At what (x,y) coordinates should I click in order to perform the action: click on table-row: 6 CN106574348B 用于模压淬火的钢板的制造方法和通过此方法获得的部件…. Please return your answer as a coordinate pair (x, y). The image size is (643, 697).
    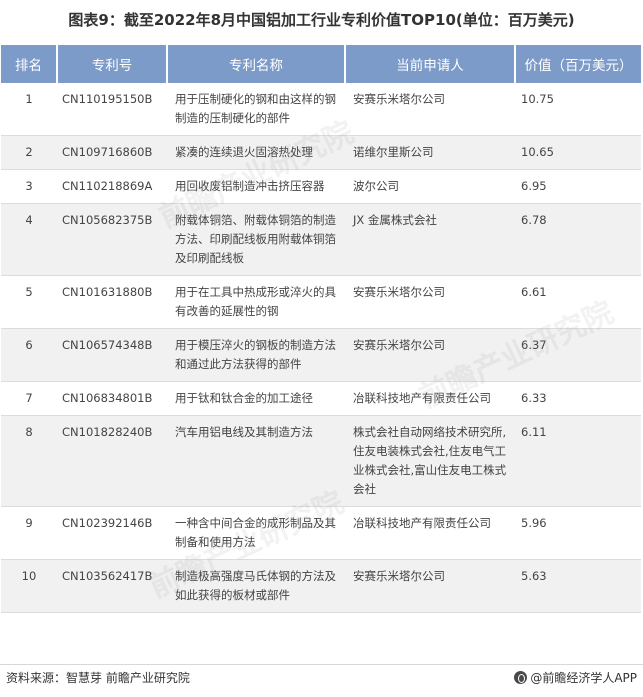
    Looking at the image, I should click on (321, 355).